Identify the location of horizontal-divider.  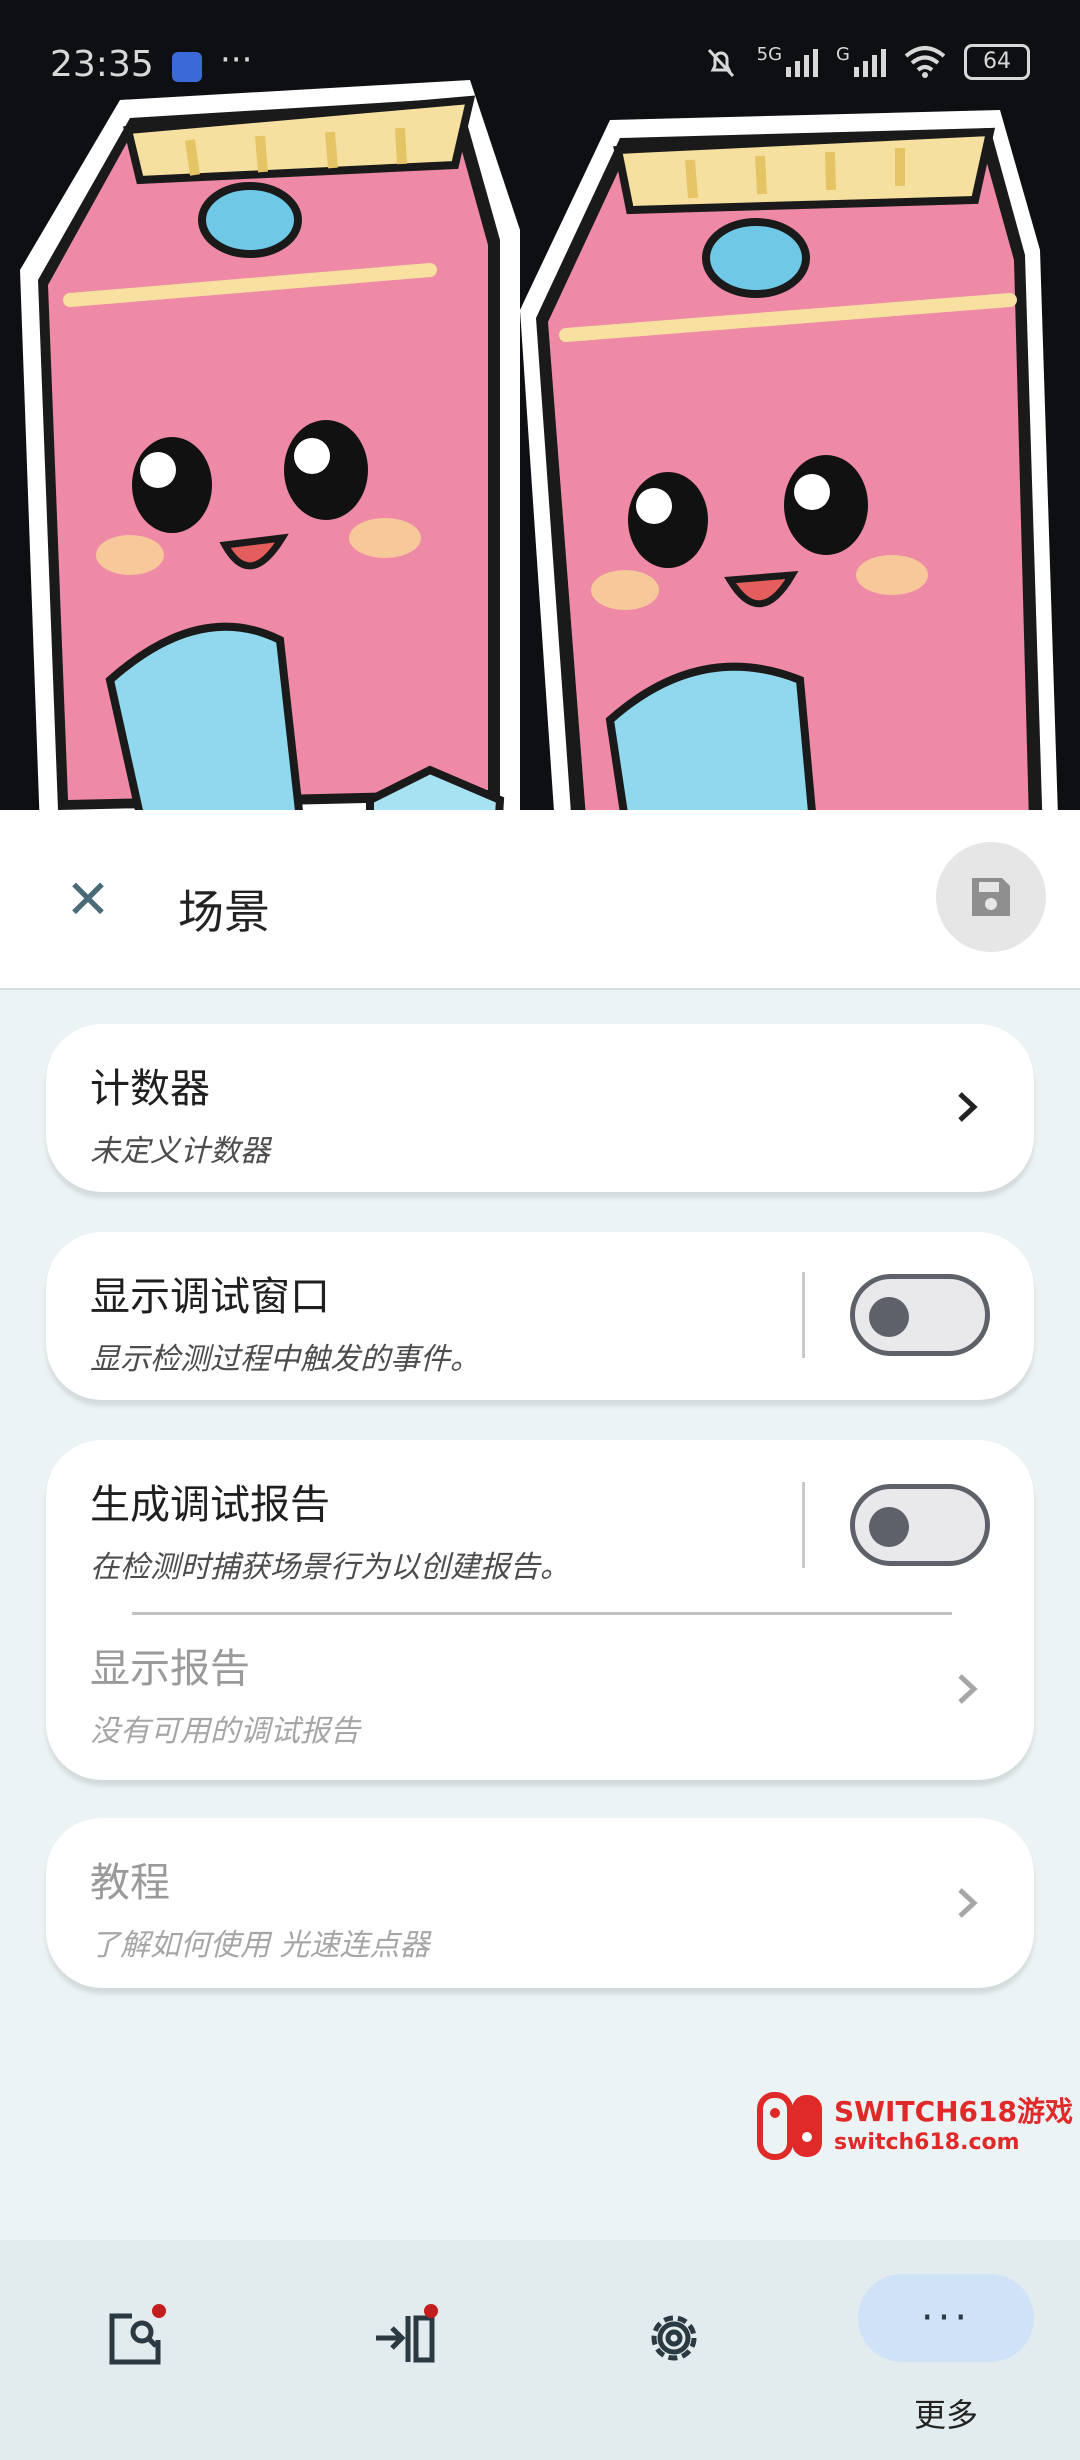
(542, 1613).